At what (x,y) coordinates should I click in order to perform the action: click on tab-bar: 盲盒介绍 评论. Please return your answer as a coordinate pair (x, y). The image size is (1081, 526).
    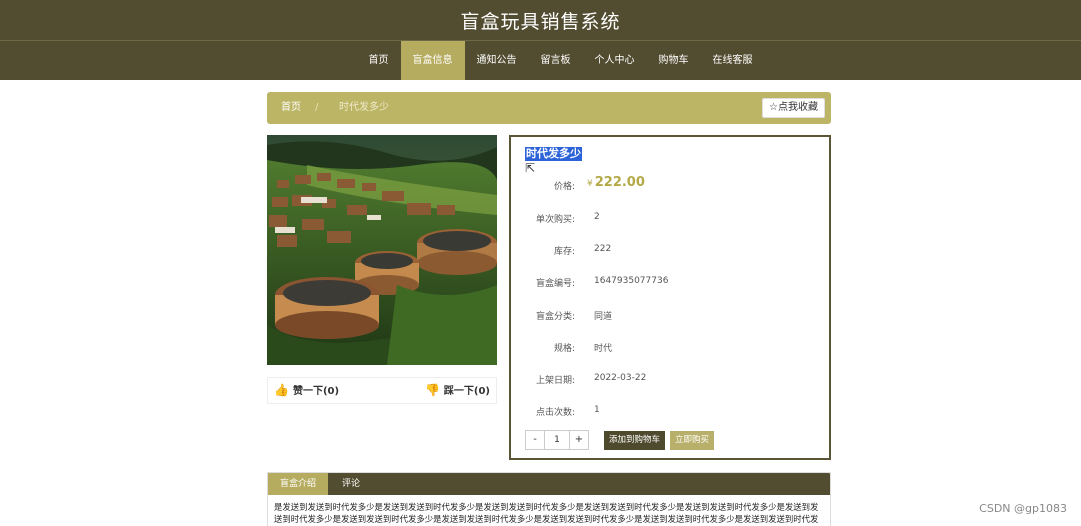
    Looking at the image, I should click on (549, 484).